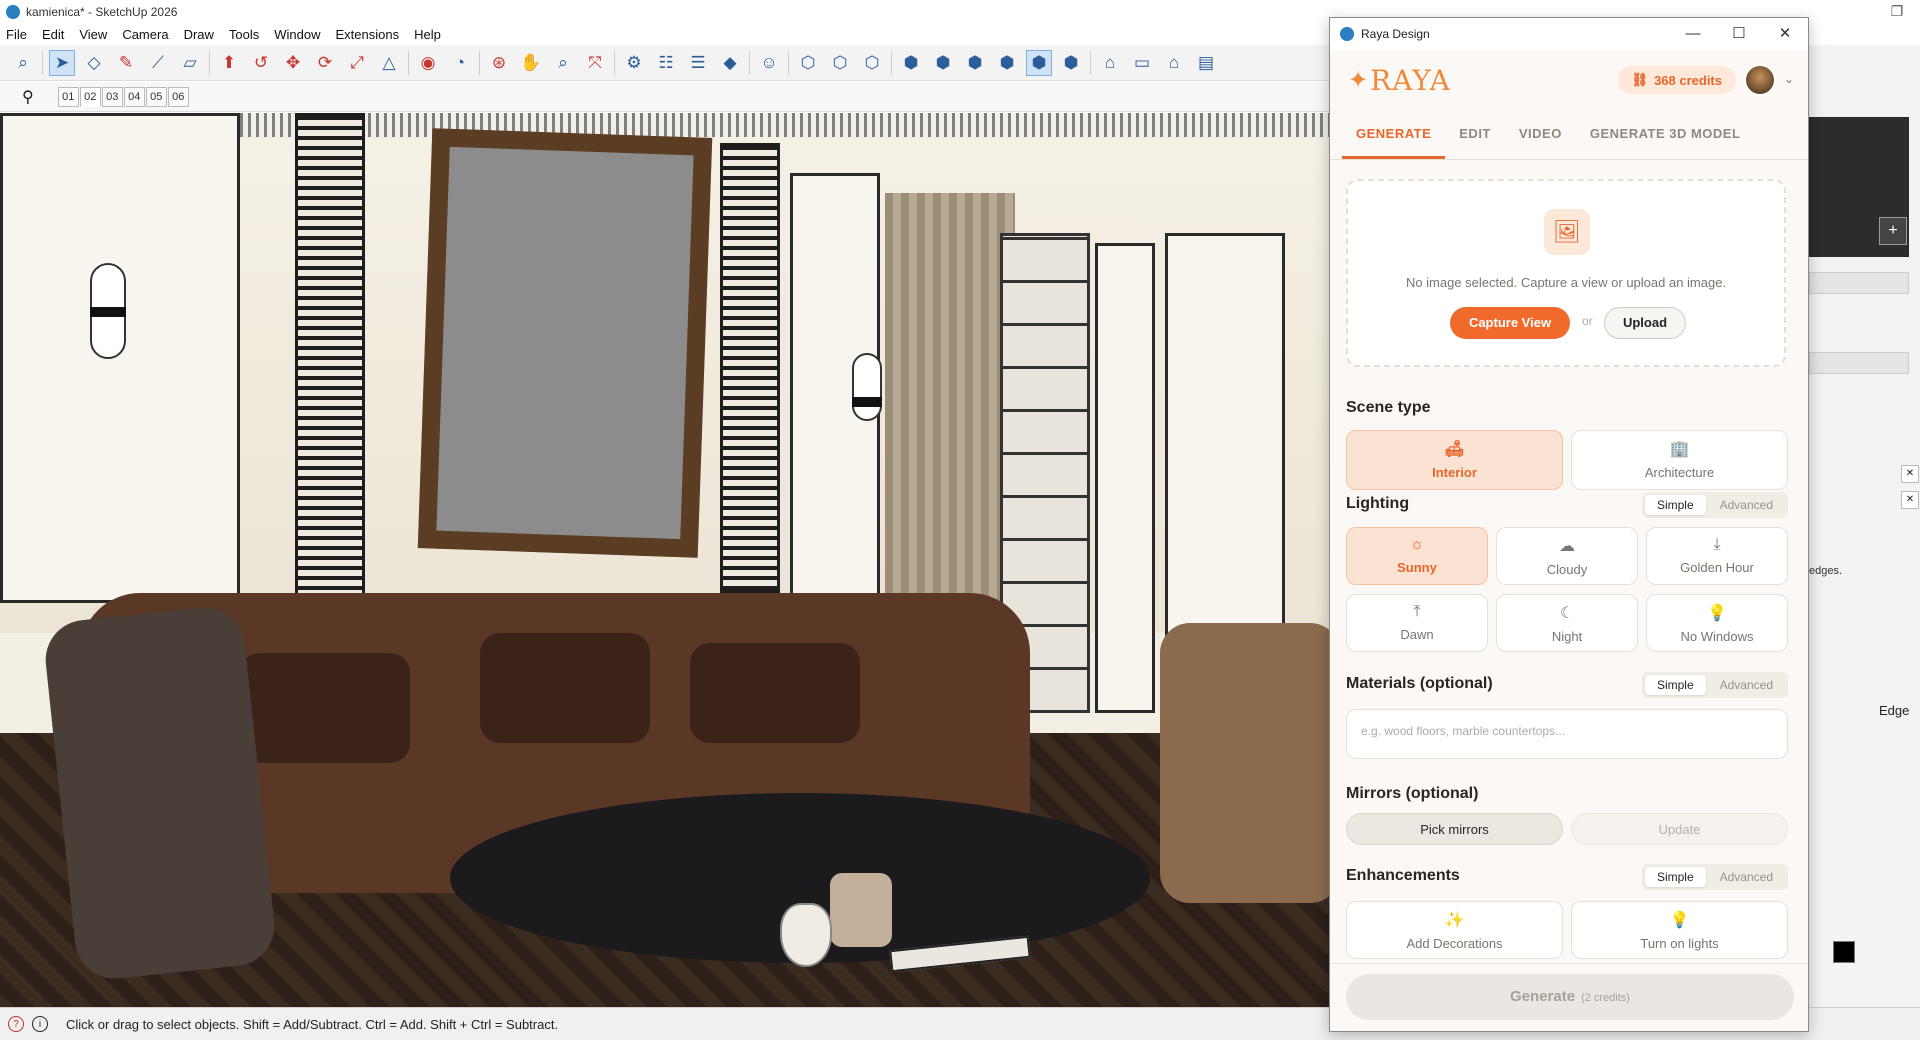 The width and height of the screenshot is (1920, 1040). I want to click on chevron-down-icon: ⌄, so click(1789, 79).